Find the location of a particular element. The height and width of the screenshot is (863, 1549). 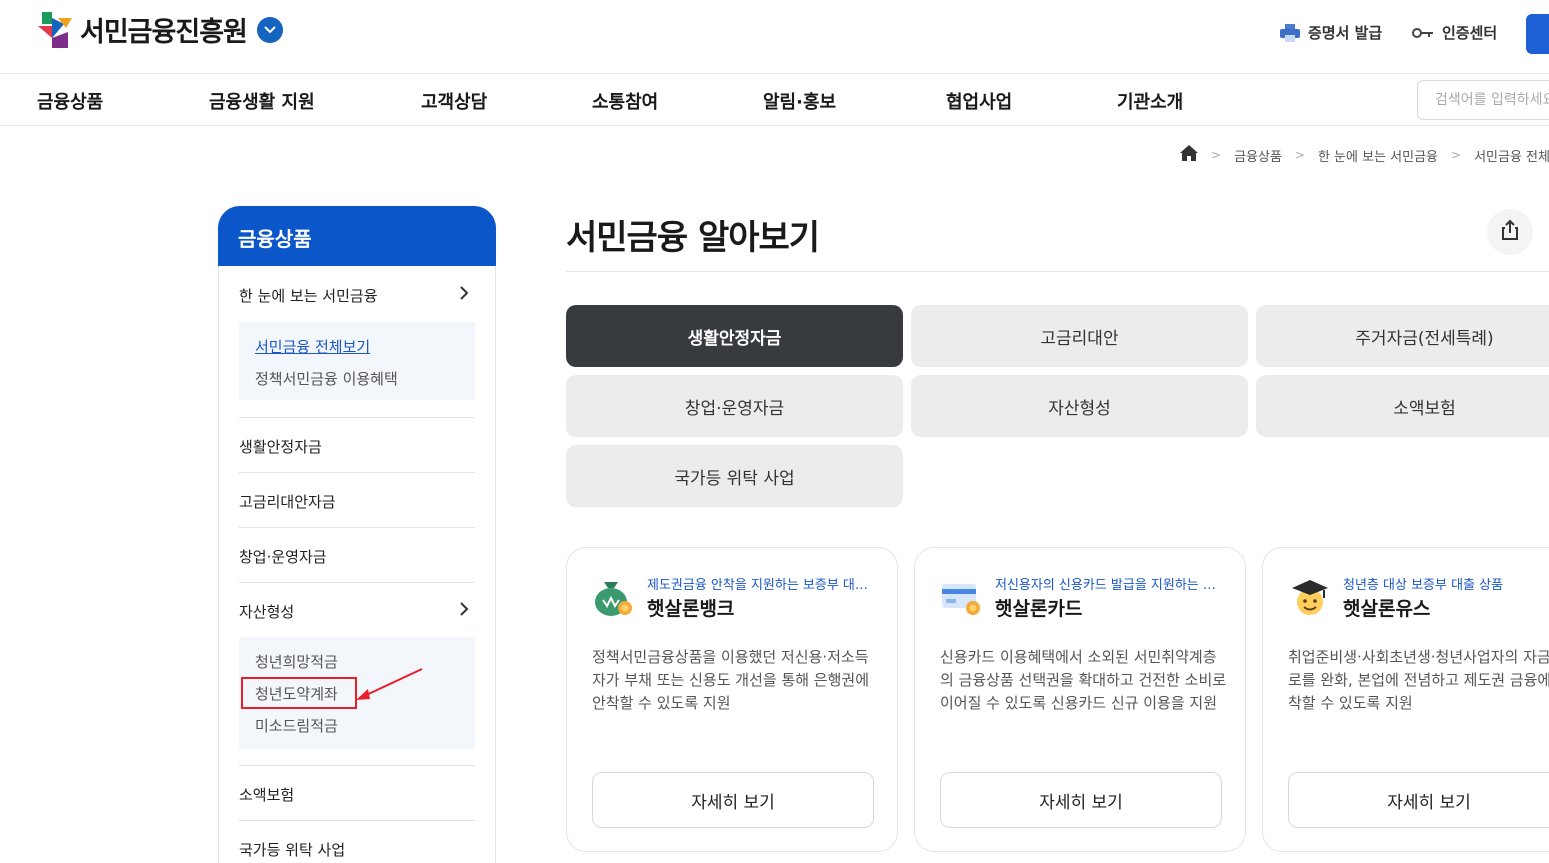

annotation-arrow-icon is located at coordinates (389, 684).